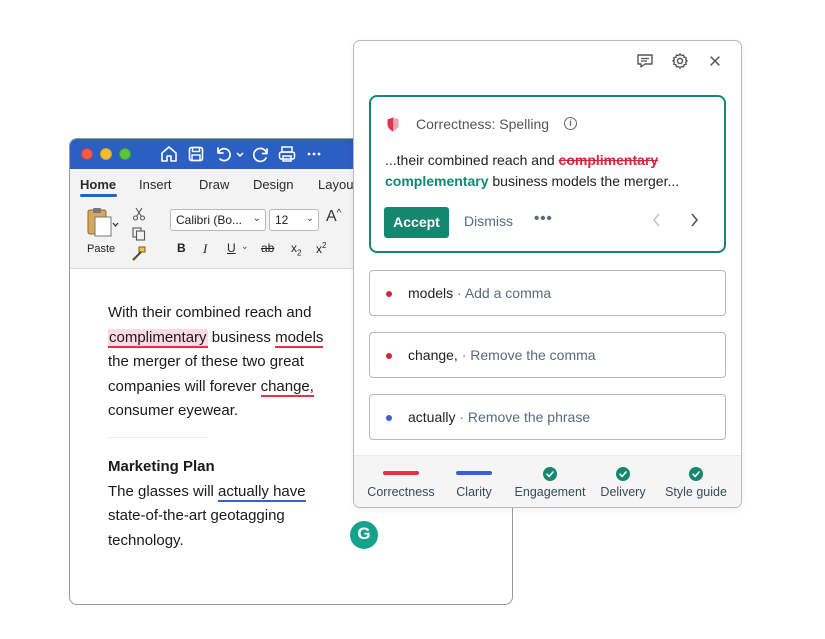 This screenshot has width=825, height=639. I want to click on doc-line: technology., so click(146, 540).